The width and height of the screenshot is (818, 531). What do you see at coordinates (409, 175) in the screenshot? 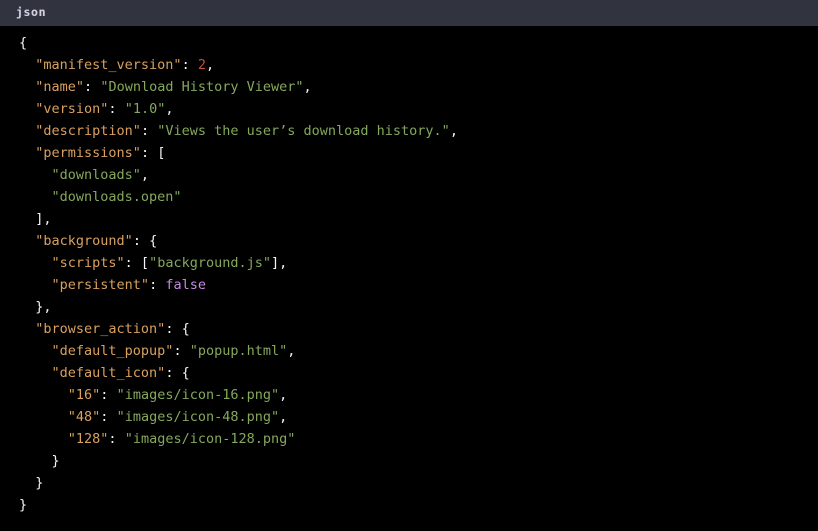
I see `code-line: "downloads",` at bounding box center [409, 175].